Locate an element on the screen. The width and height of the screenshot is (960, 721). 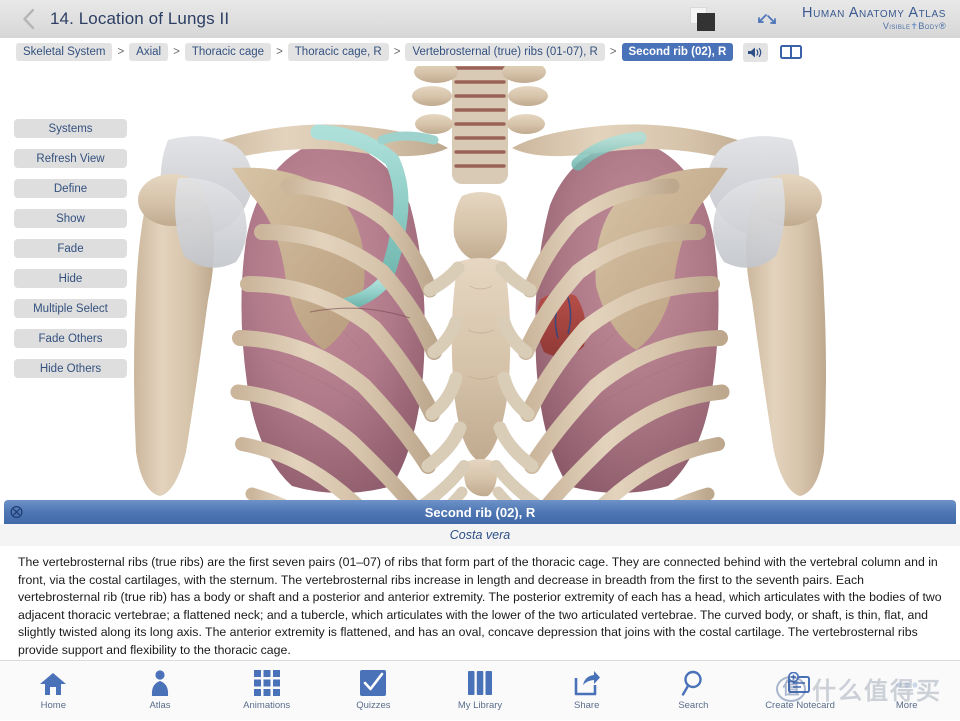
share-icon is located at coordinates (587, 683).